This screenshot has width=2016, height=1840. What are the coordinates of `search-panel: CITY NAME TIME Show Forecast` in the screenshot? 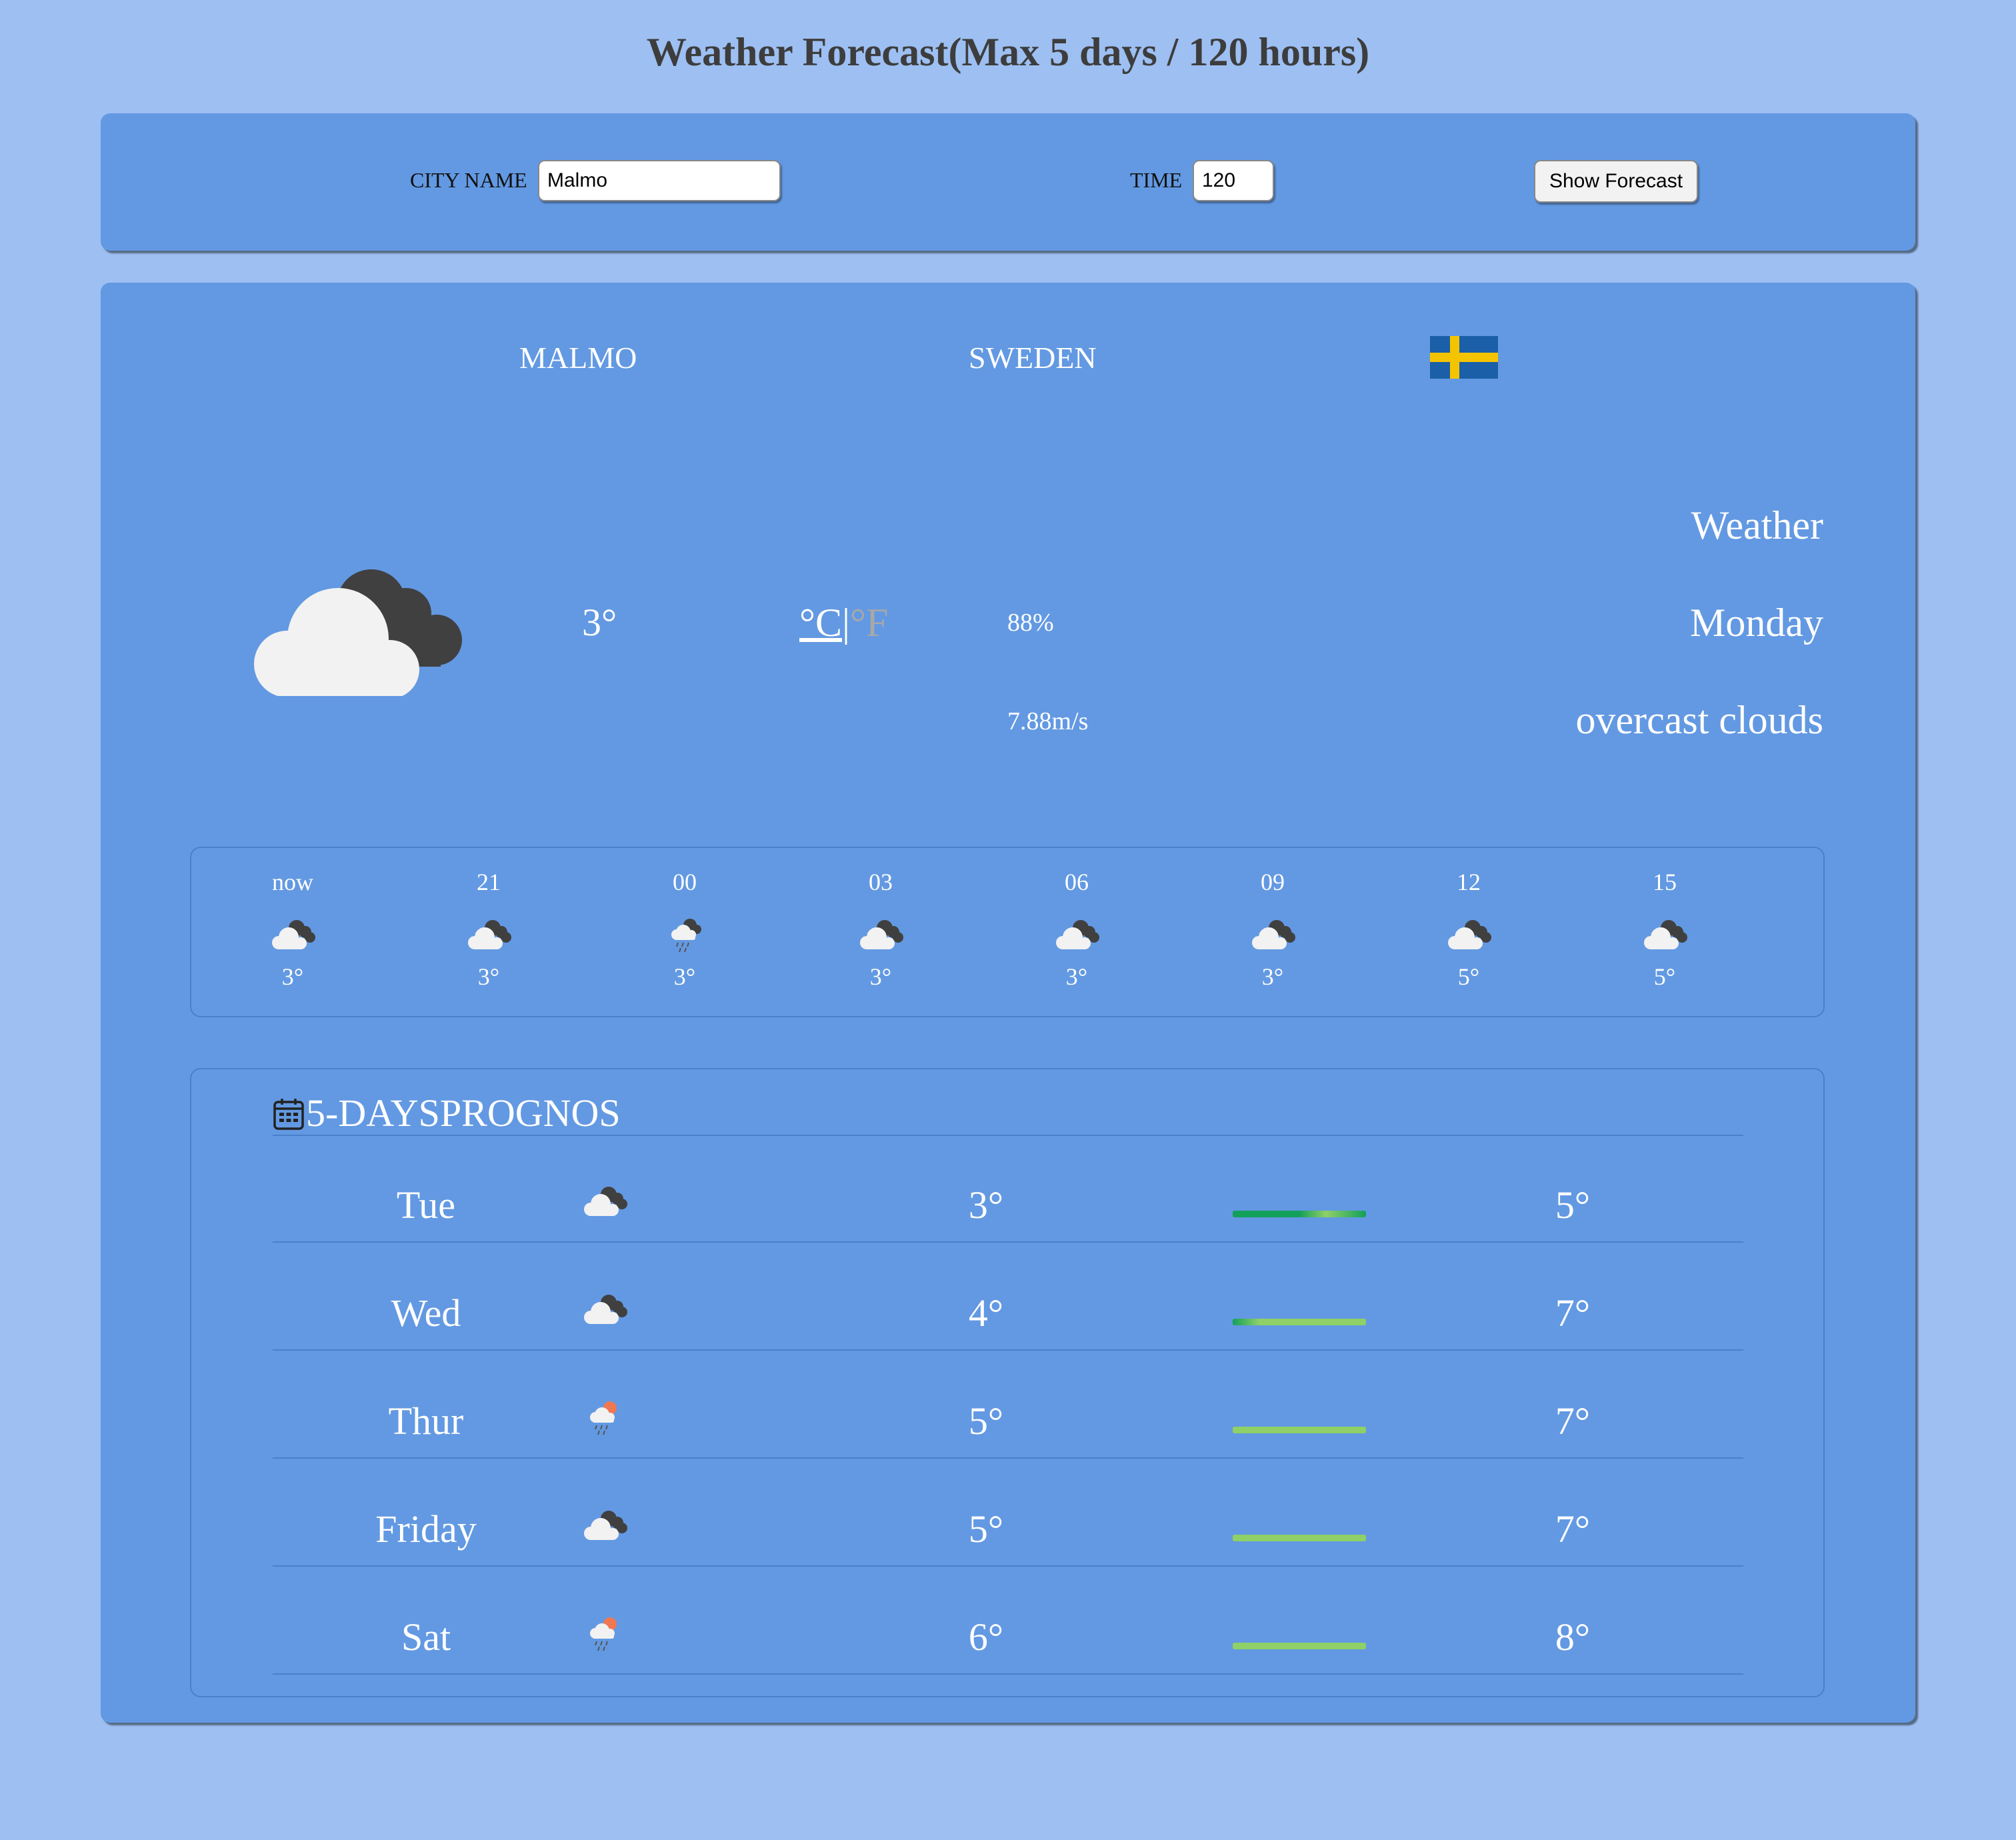 It's located at (1008, 182).